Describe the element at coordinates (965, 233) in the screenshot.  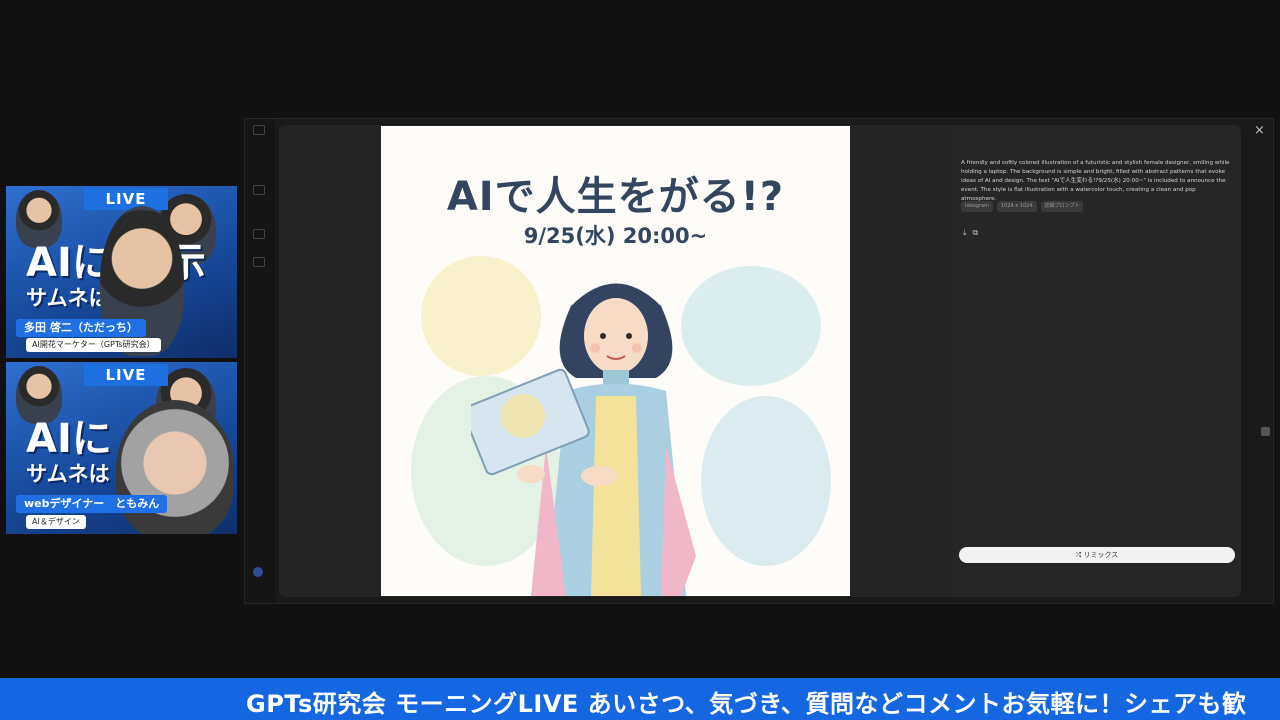
I see `download-icon: ⤓` at that location.